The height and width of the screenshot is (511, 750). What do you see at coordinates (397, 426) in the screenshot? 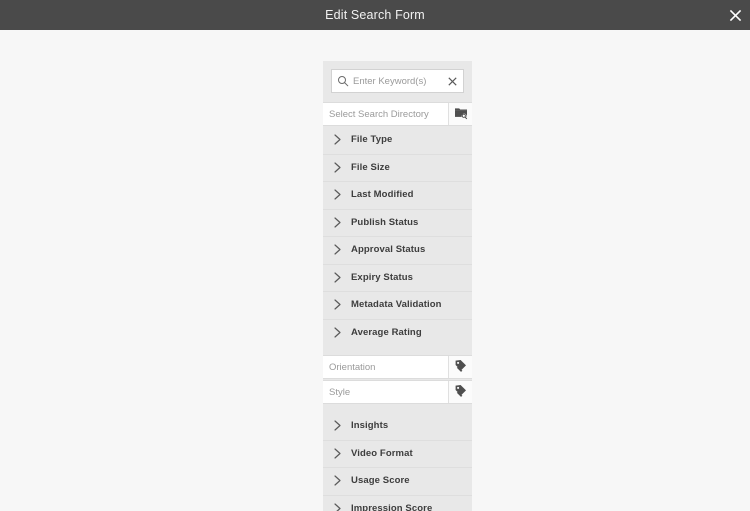
I see `accordion-item-insights: Insights` at bounding box center [397, 426].